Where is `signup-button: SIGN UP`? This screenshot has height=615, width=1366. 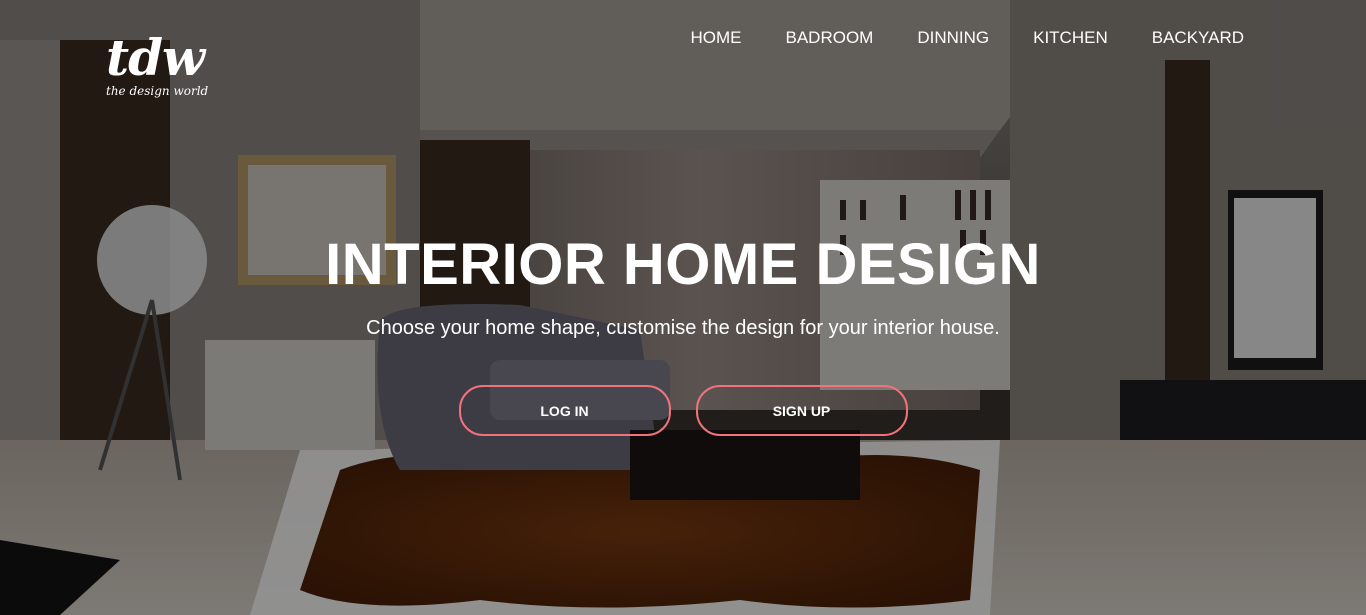
signup-button: SIGN UP is located at coordinates (801, 410).